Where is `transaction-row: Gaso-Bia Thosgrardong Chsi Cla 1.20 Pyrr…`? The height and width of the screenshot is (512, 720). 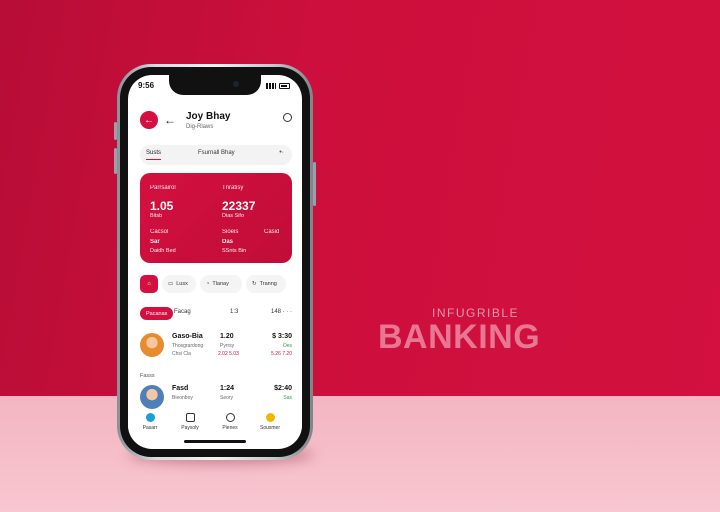 transaction-row: Gaso-Bia Thosgrardong Chsi Cla 1.20 Pyrr… is located at coordinates (216, 346).